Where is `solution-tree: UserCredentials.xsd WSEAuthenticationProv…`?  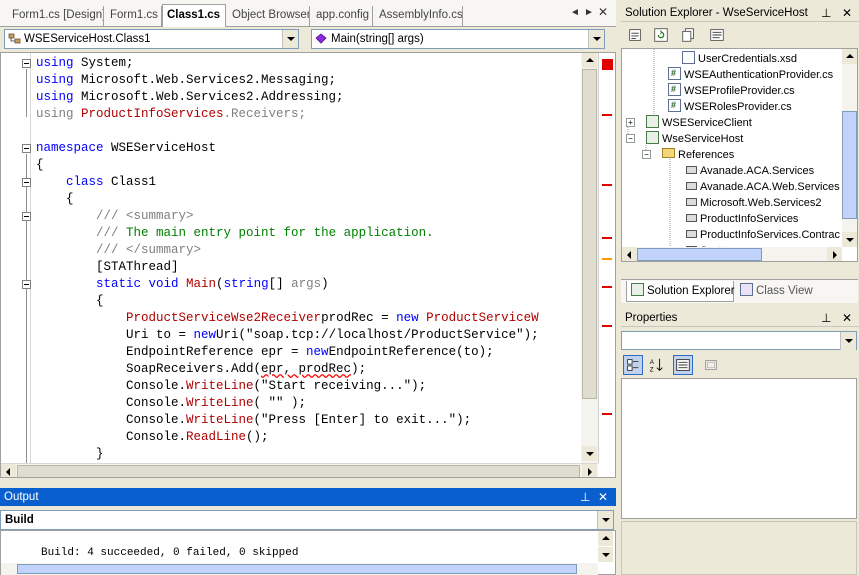 solution-tree: UserCredentials.xsd WSEAuthenticationProv… is located at coordinates (739, 155).